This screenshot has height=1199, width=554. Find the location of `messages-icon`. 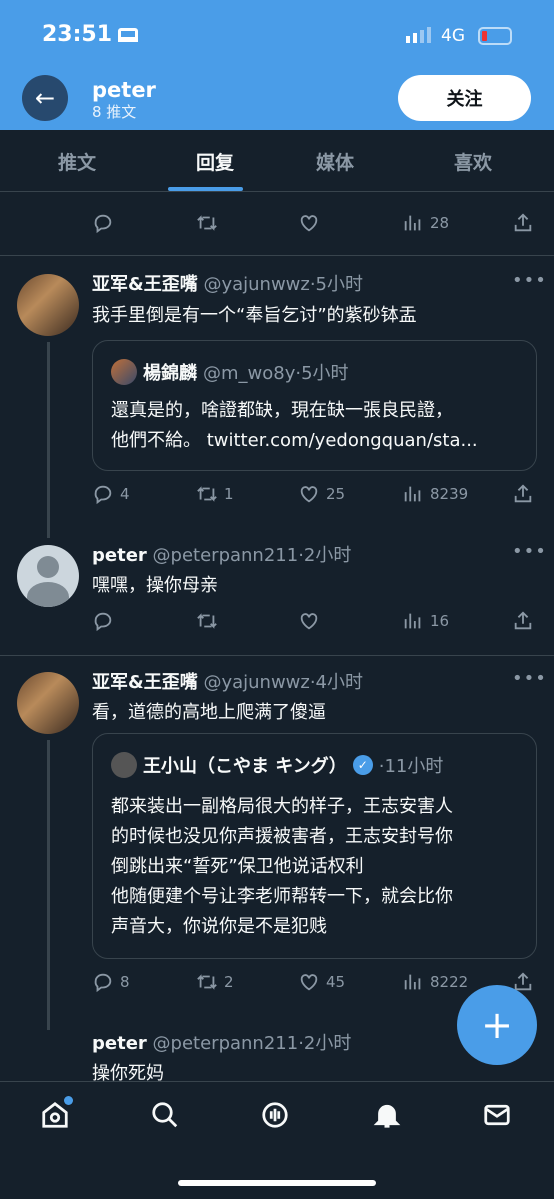

messages-icon is located at coordinates (499, 1117).